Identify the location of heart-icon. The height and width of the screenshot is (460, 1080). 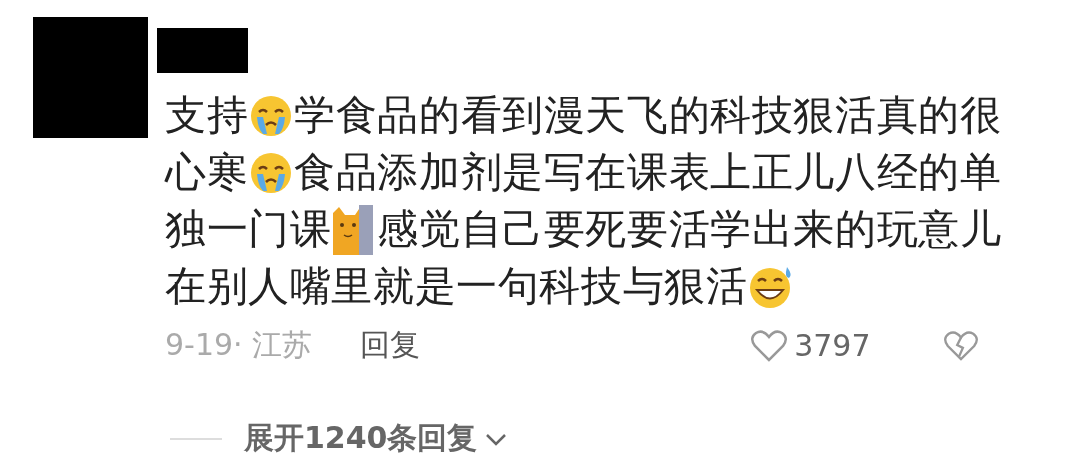
(769, 345).